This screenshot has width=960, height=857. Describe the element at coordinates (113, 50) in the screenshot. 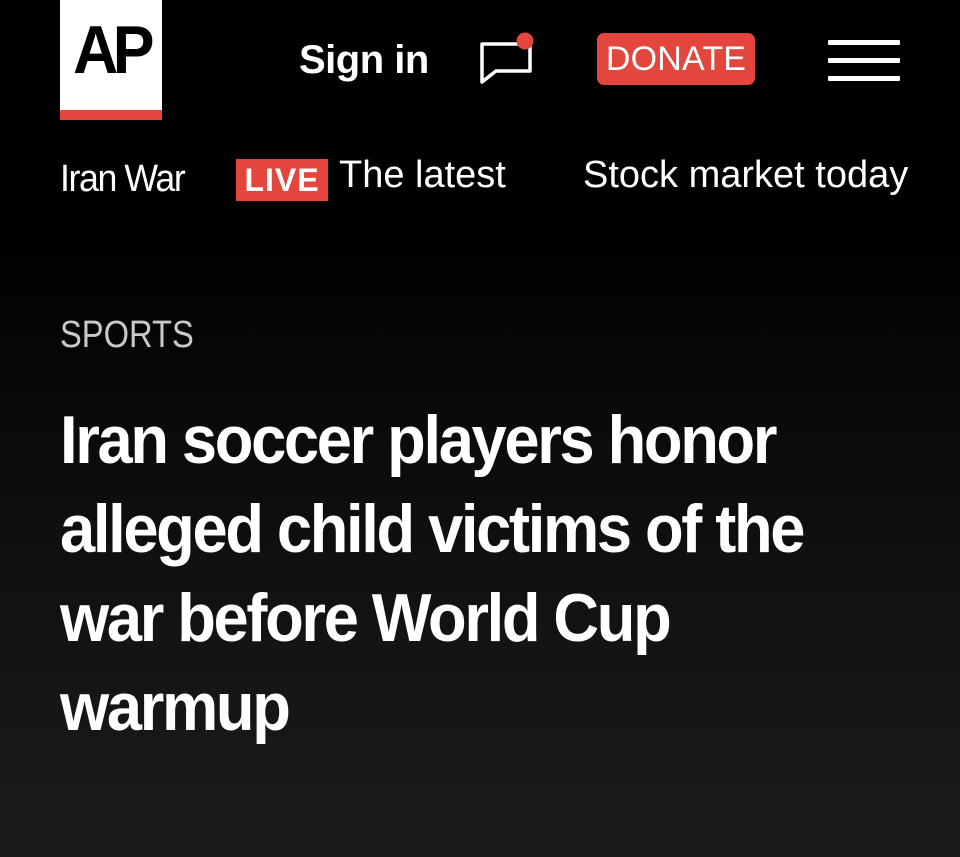

I see `logo-text: AP` at that location.